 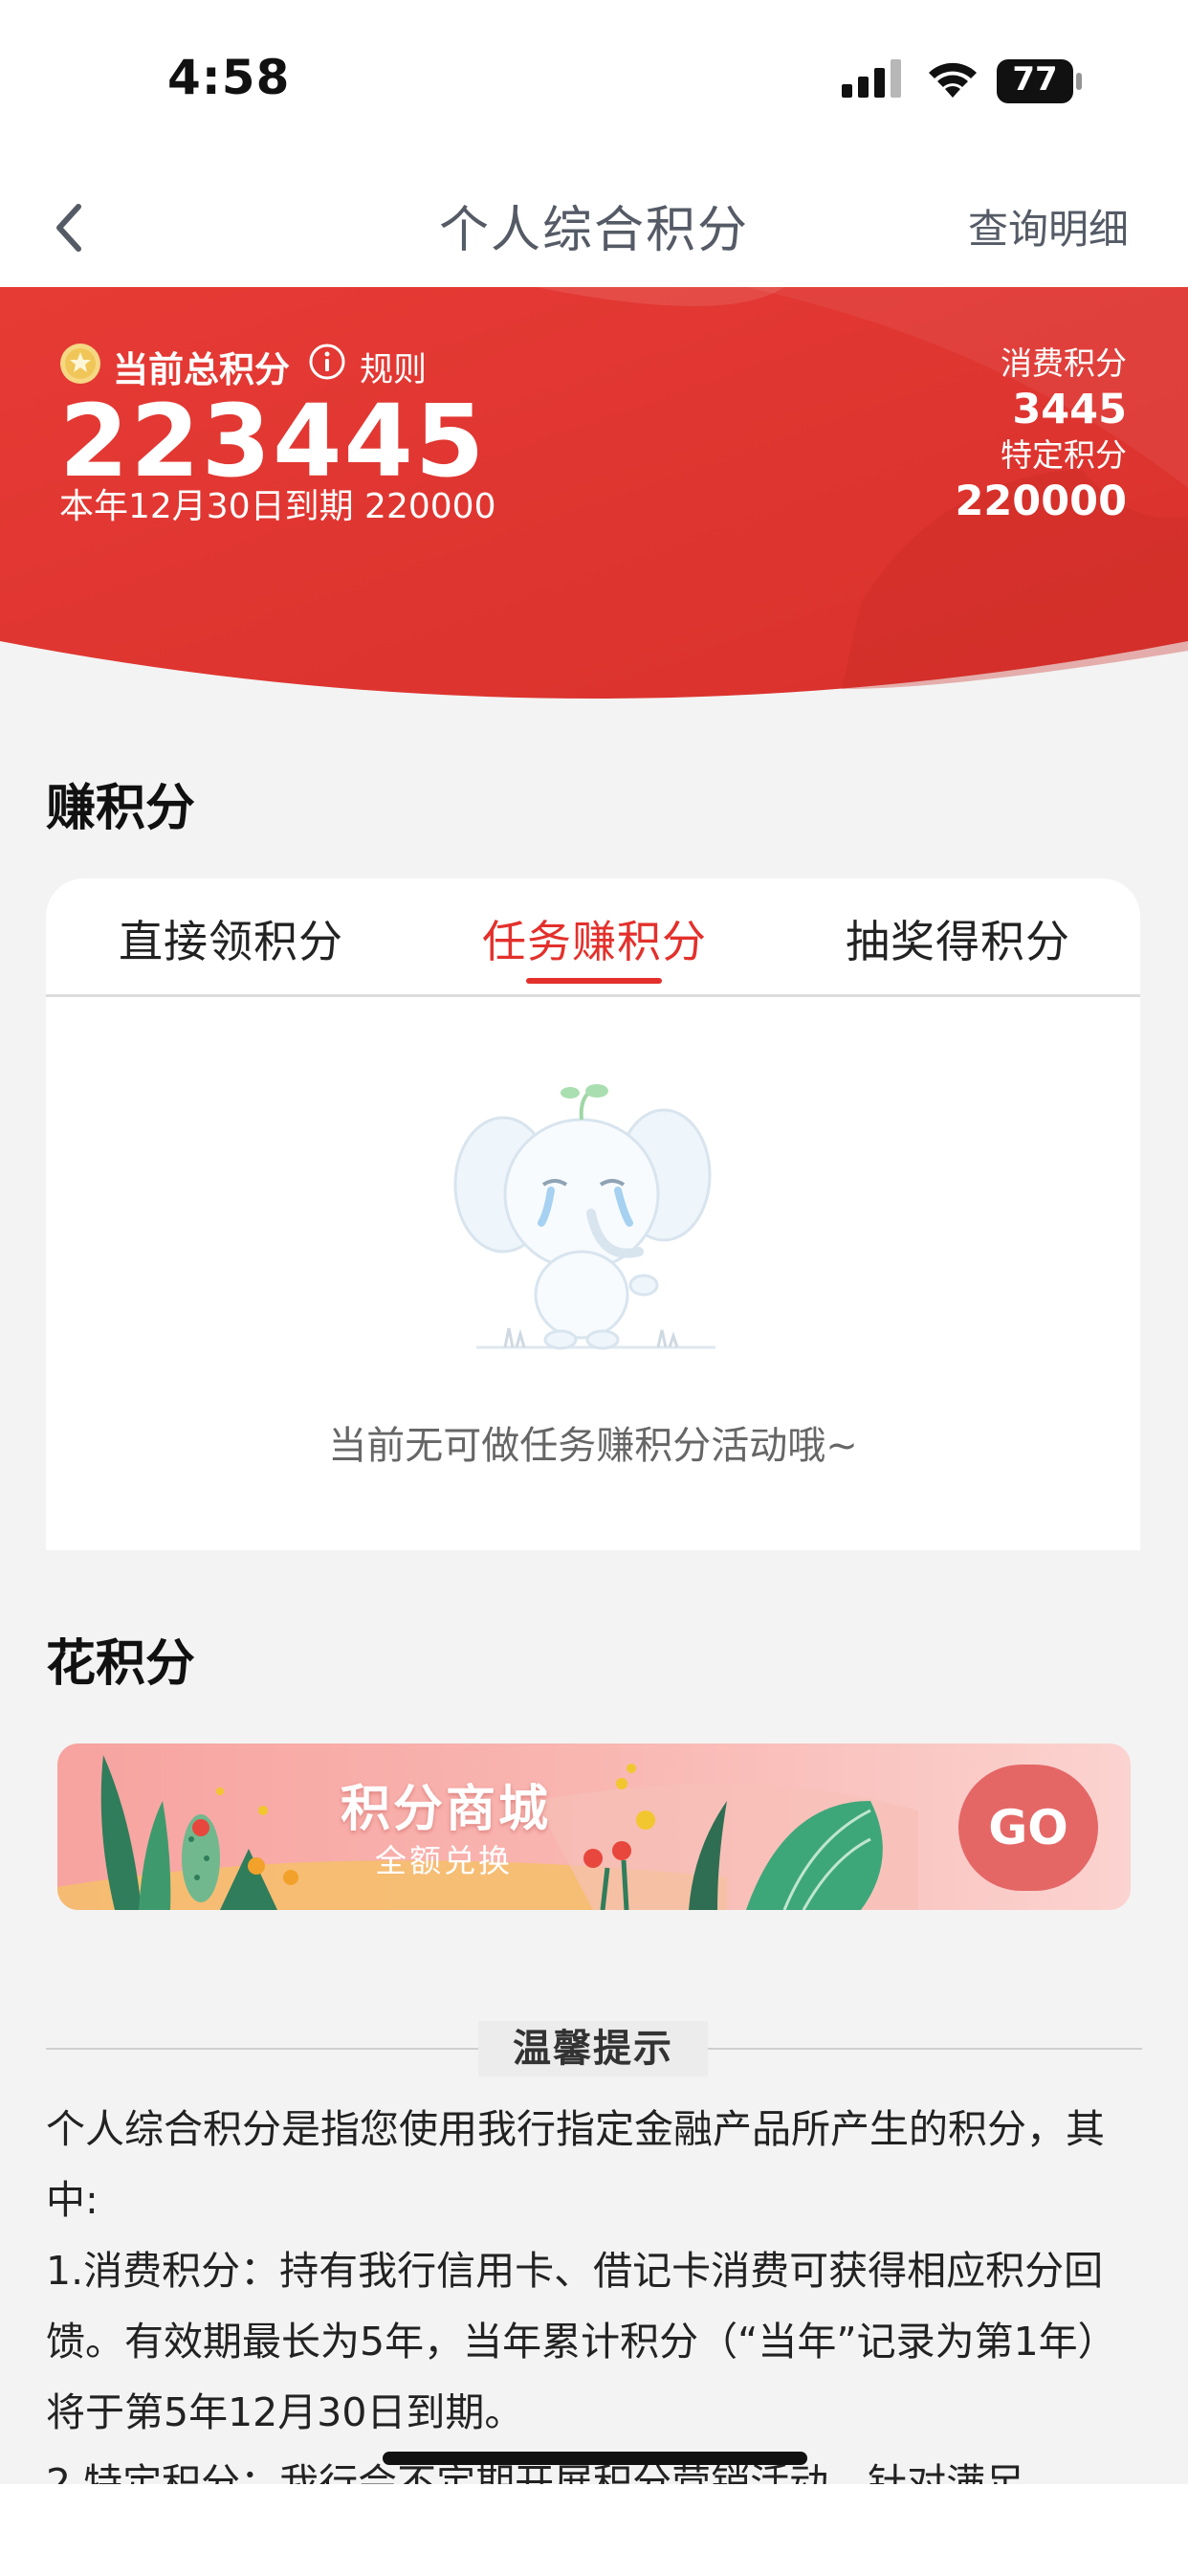 I want to click on consume-points-value: 3445, so click(x=1069, y=409).